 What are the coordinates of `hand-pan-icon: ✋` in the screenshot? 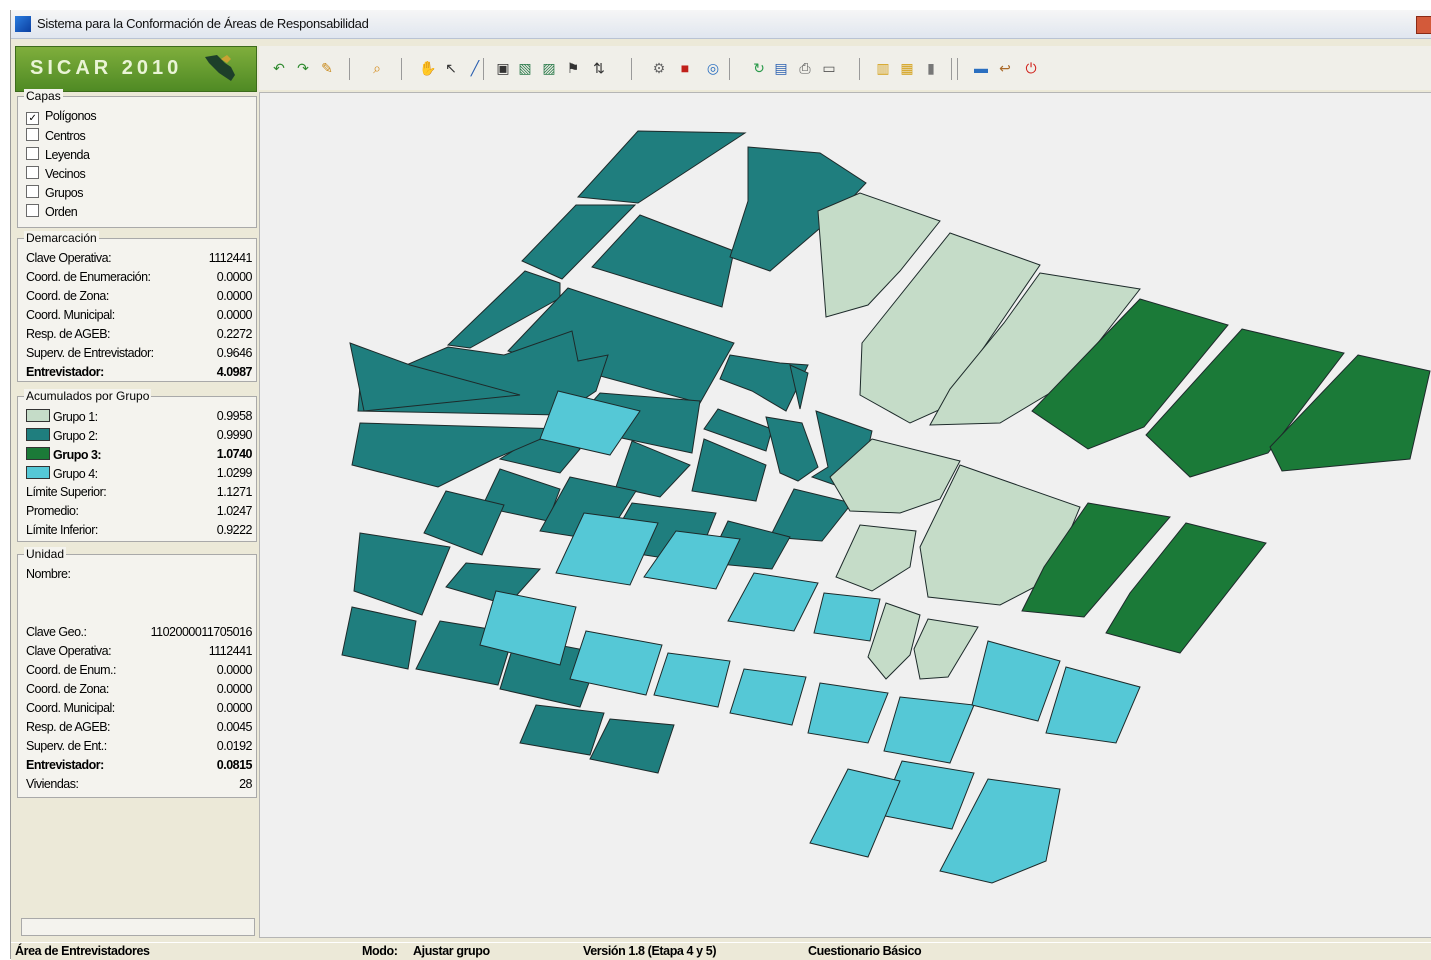 It's located at (427, 68).